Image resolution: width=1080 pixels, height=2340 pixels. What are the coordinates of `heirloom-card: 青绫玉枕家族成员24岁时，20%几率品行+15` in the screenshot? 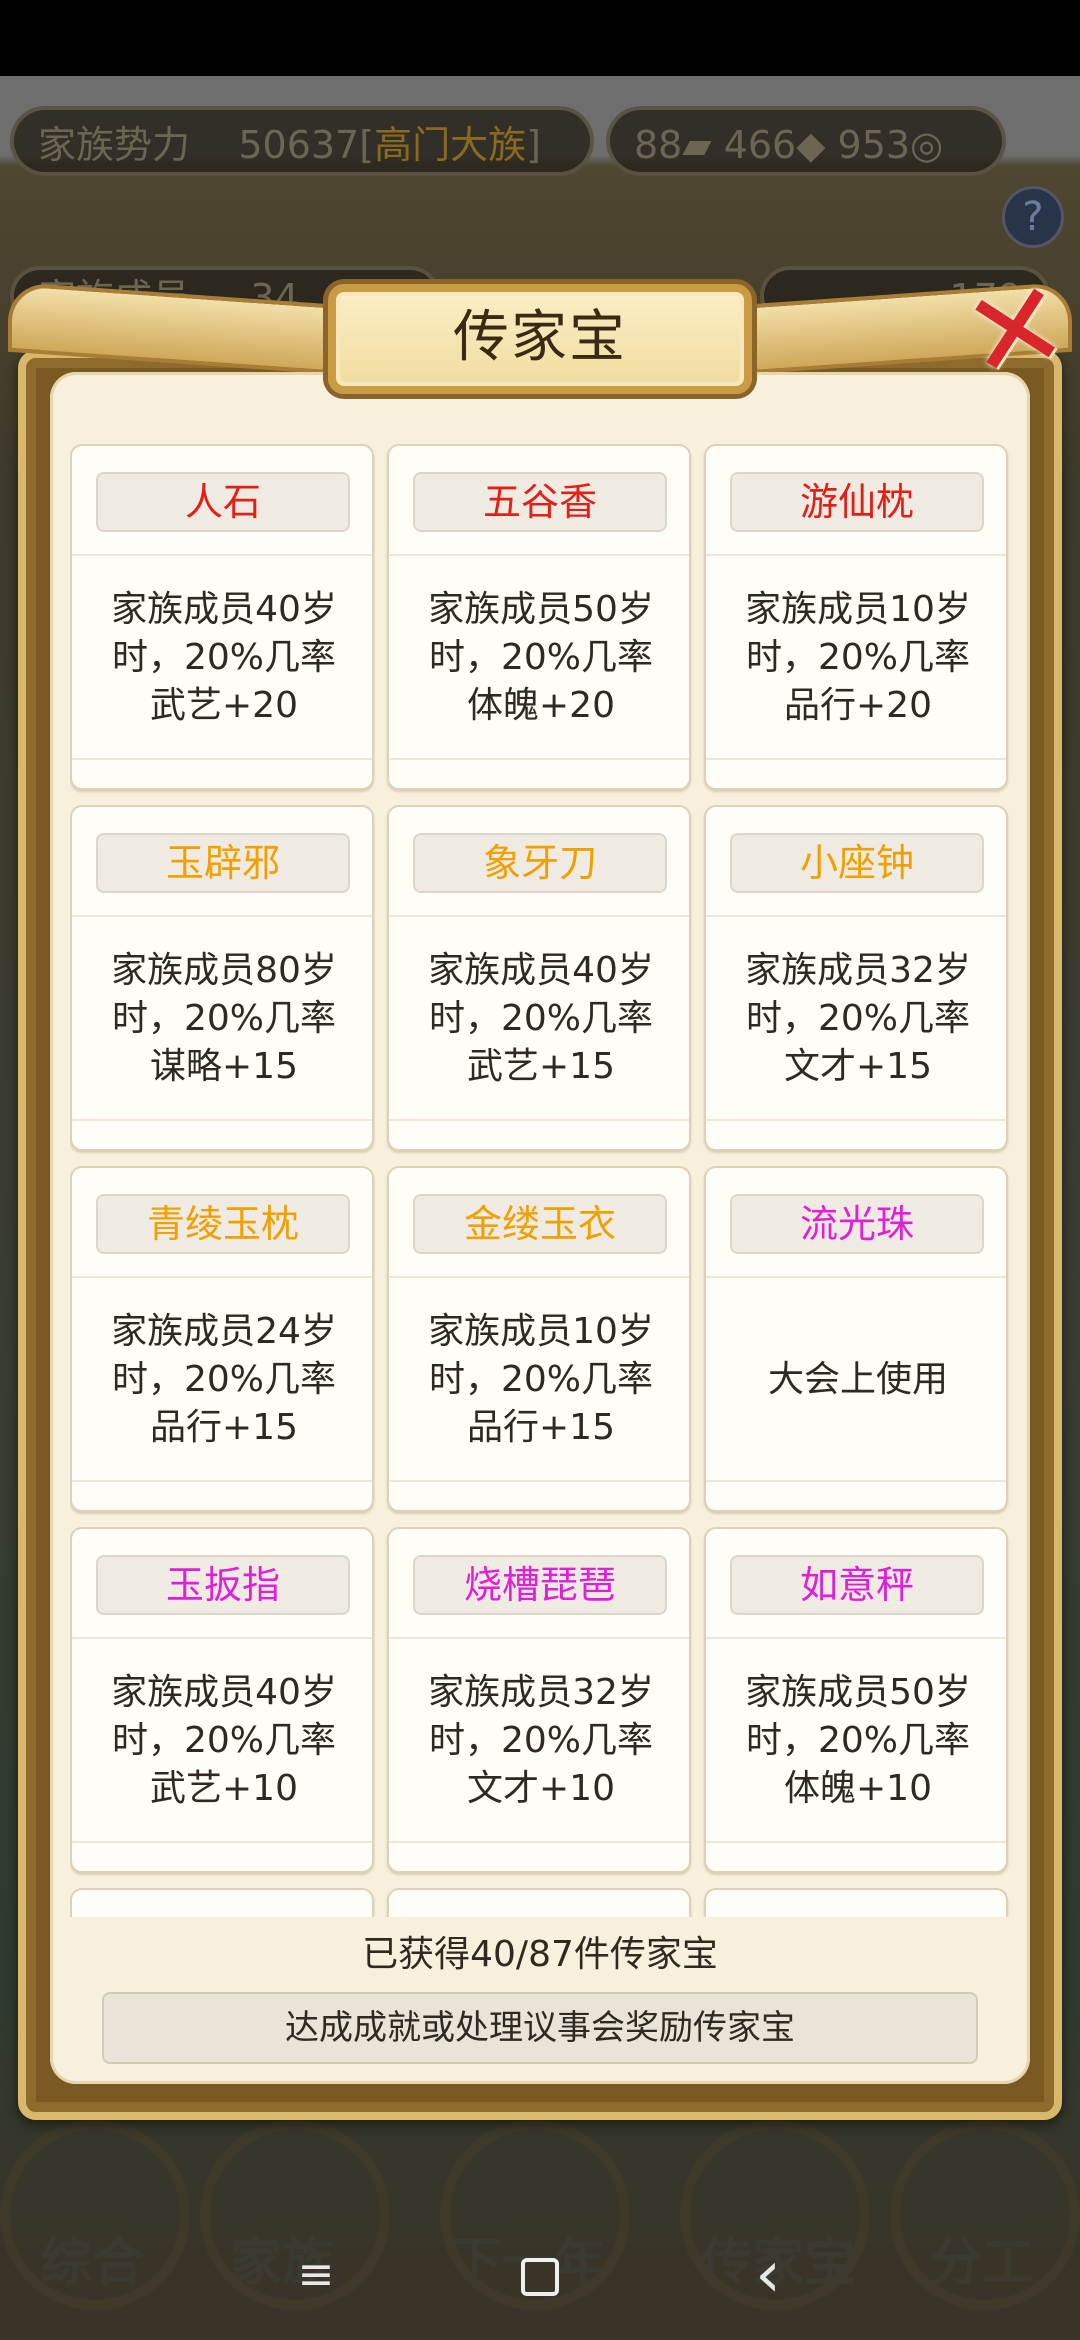 It's located at (222, 1339).